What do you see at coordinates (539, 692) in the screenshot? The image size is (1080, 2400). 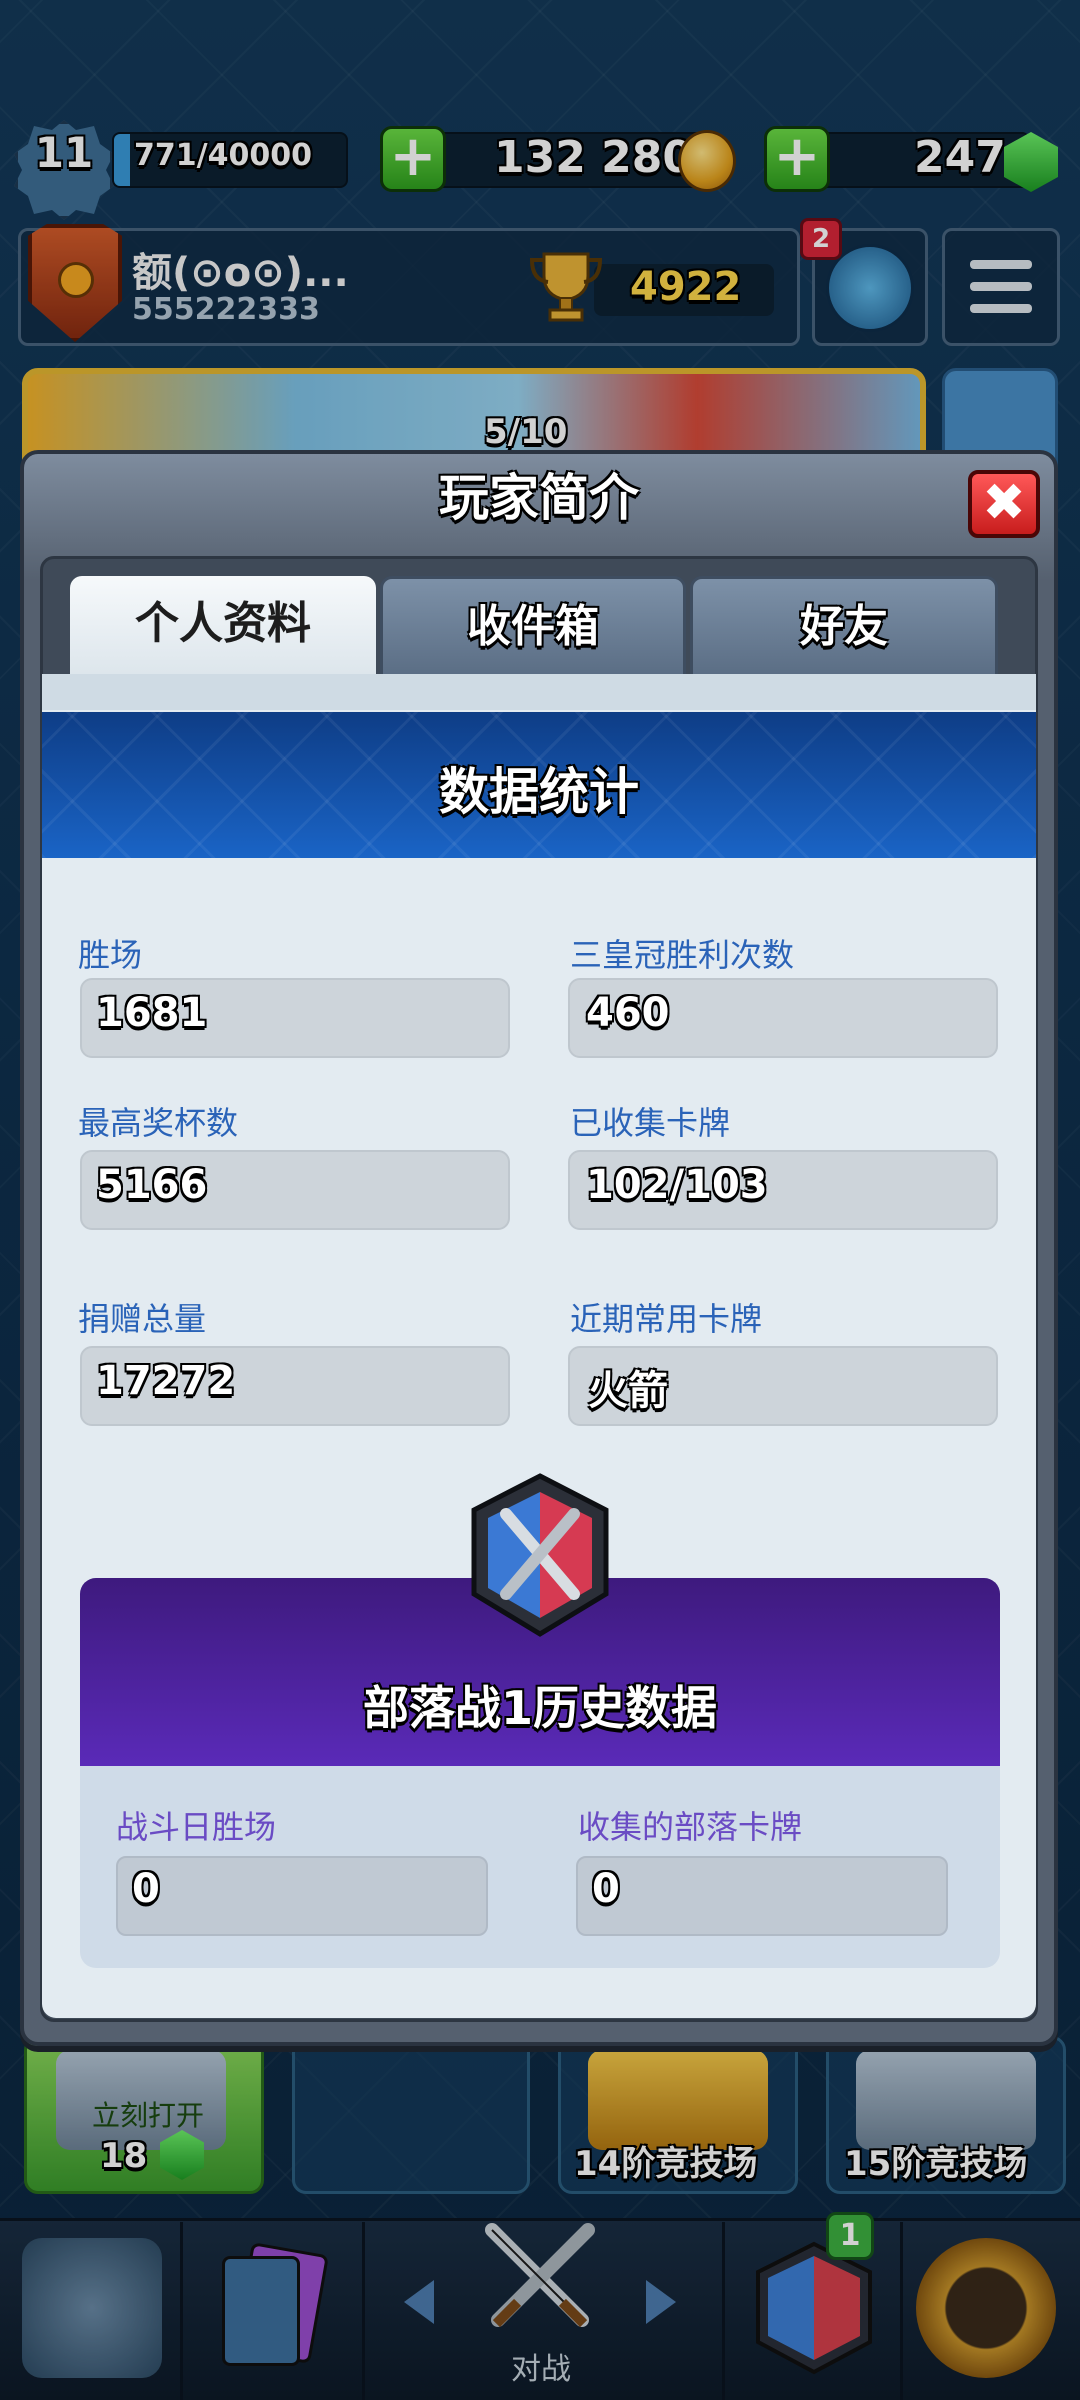 I see `content-divider` at bounding box center [539, 692].